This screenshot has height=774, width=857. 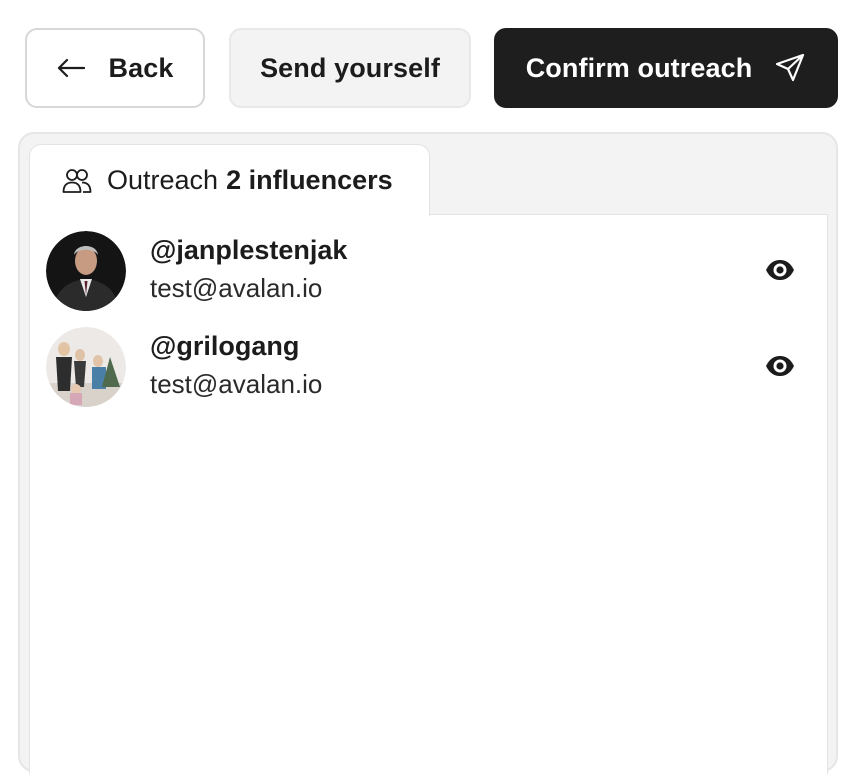 I want to click on influencer-handle: @janplestenjak, so click(x=249, y=250).